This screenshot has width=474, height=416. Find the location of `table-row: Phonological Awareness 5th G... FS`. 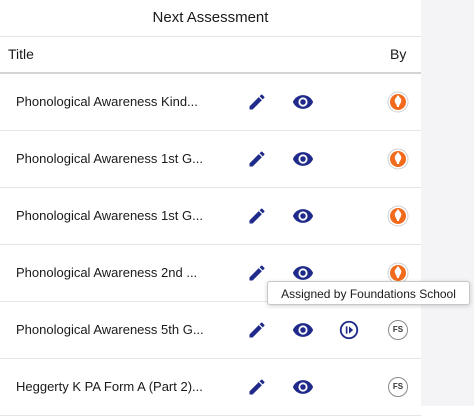

table-row: Phonological Awareness 5th G... FS is located at coordinates (210, 330).